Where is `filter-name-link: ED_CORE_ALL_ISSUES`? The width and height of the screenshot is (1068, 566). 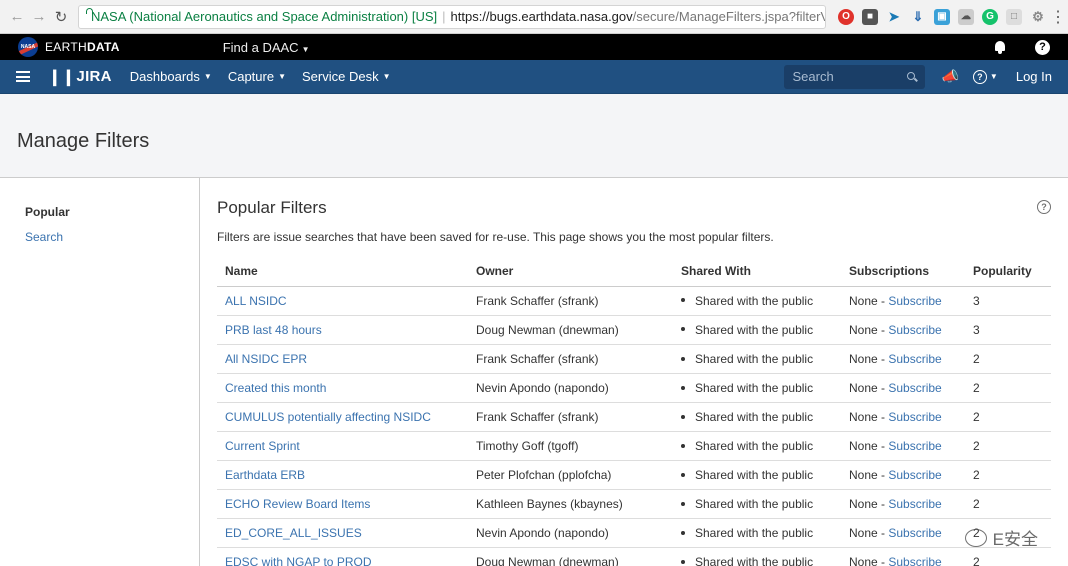
filter-name-link: ED_CORE_ALL_ISSUES is located at coordinates (293, 533).